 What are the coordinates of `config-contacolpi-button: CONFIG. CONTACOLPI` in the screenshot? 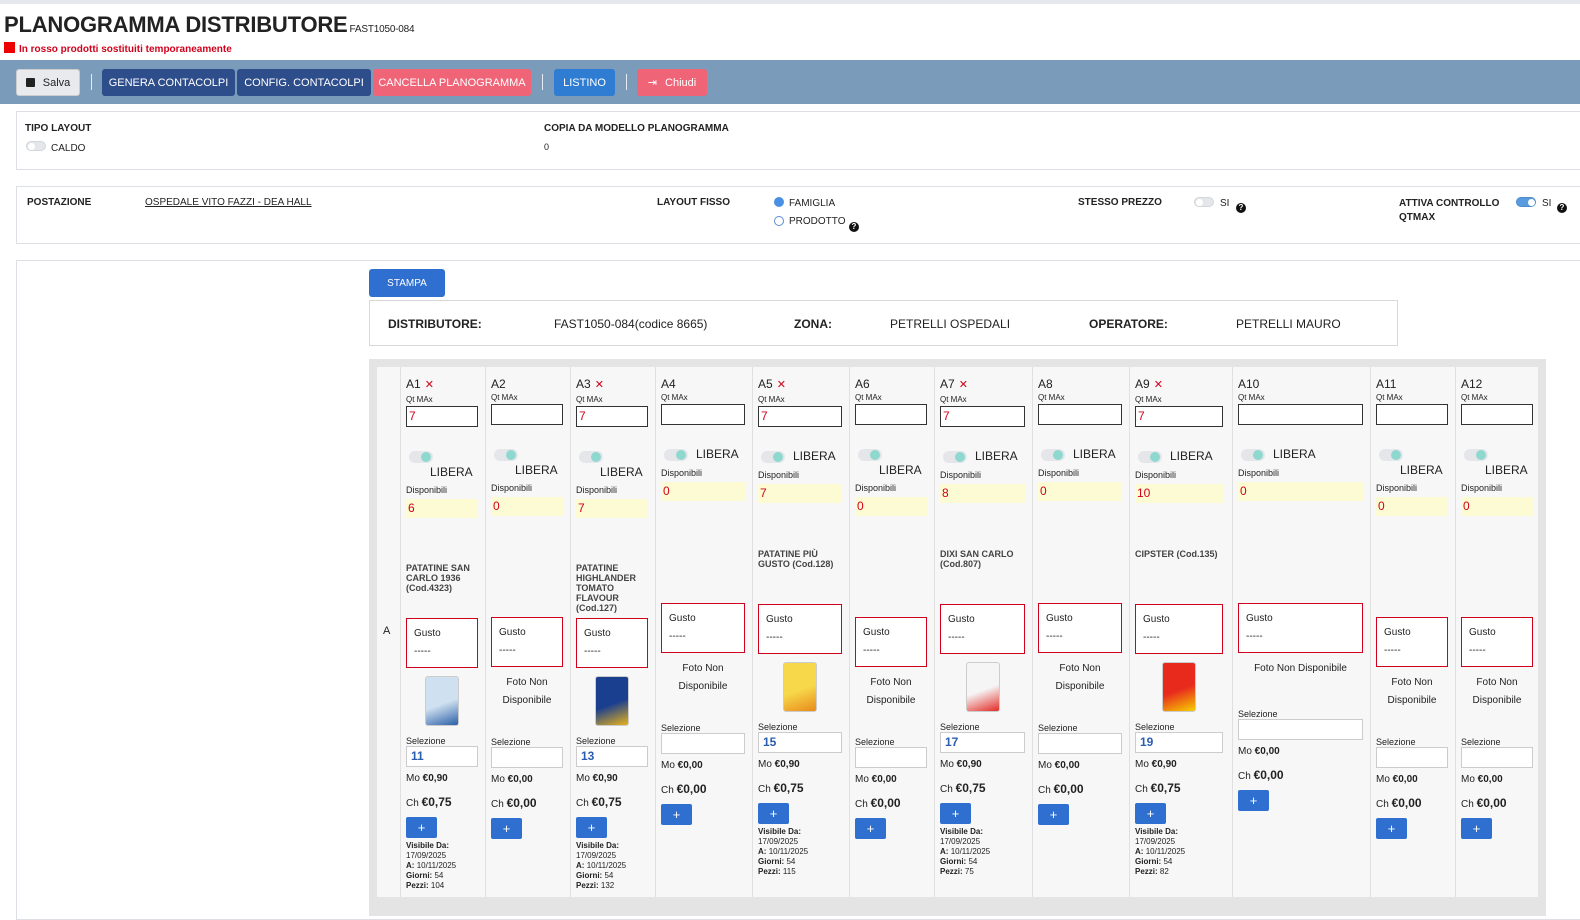 It's located at (304, 82).